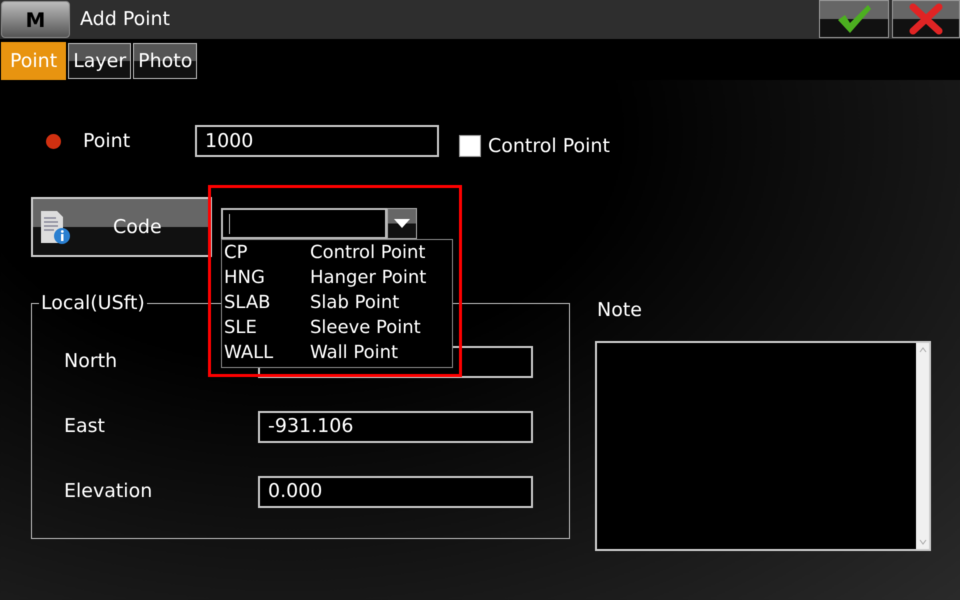  I want to click on ok-button, so click(854, 19).